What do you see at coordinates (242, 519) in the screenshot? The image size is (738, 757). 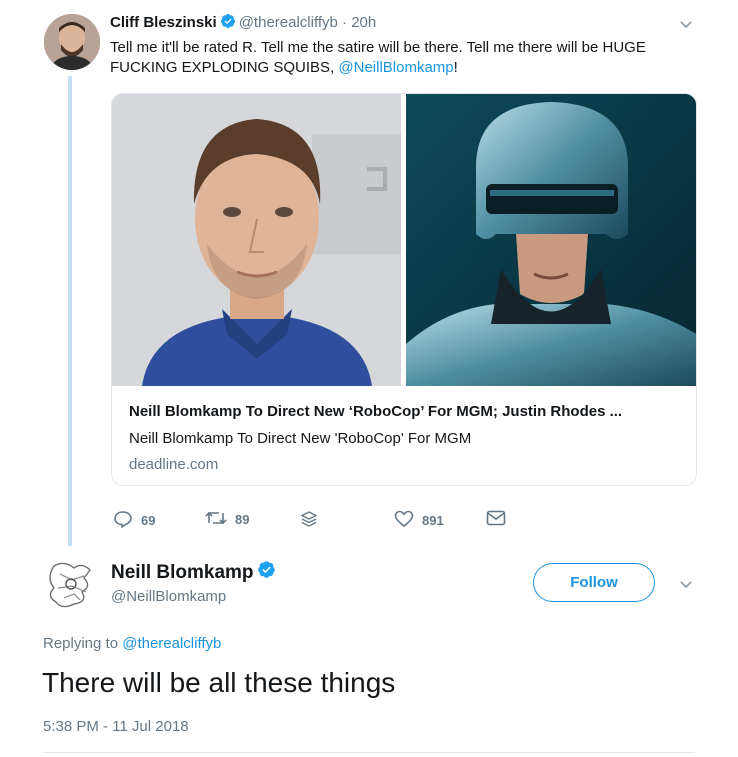 I see `retweet-count: 89` at bounding box center [242, 519].